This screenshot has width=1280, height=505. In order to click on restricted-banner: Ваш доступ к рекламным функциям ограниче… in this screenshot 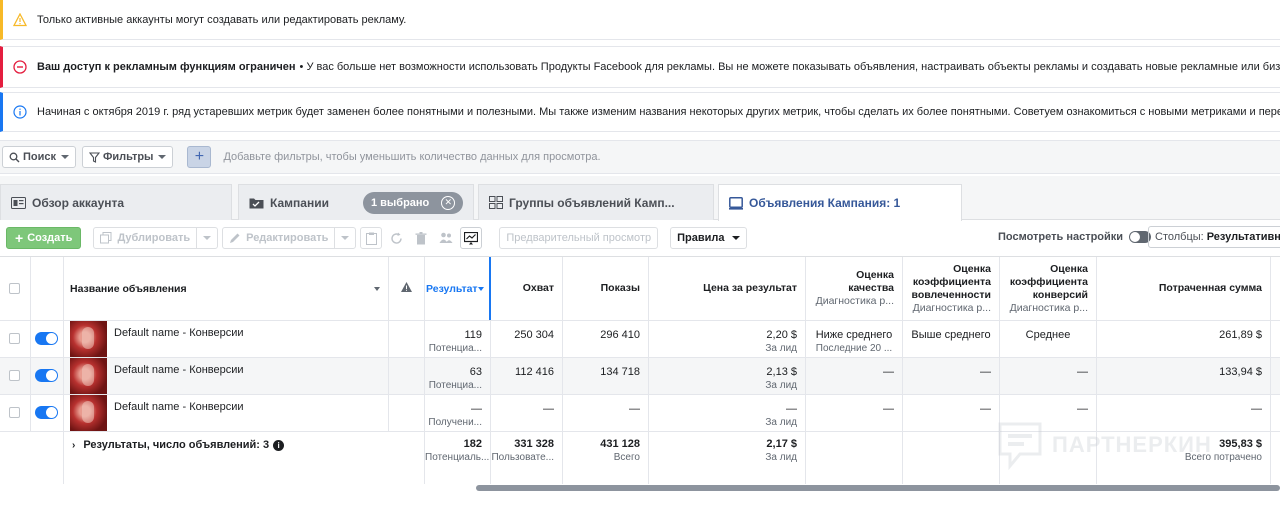, I will do `click(640, 67)`.